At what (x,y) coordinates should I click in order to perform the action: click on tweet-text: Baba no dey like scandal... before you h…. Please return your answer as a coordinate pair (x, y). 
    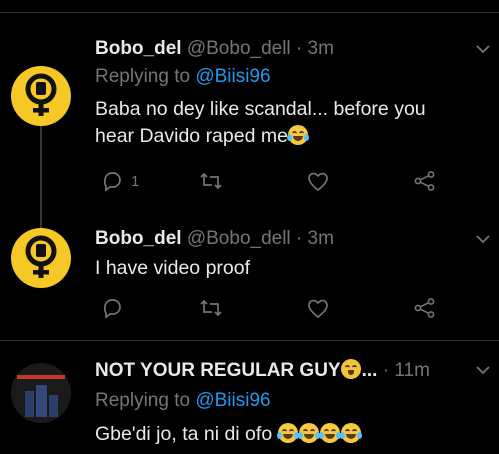
    Looking at the image, I should click on (260, 123).